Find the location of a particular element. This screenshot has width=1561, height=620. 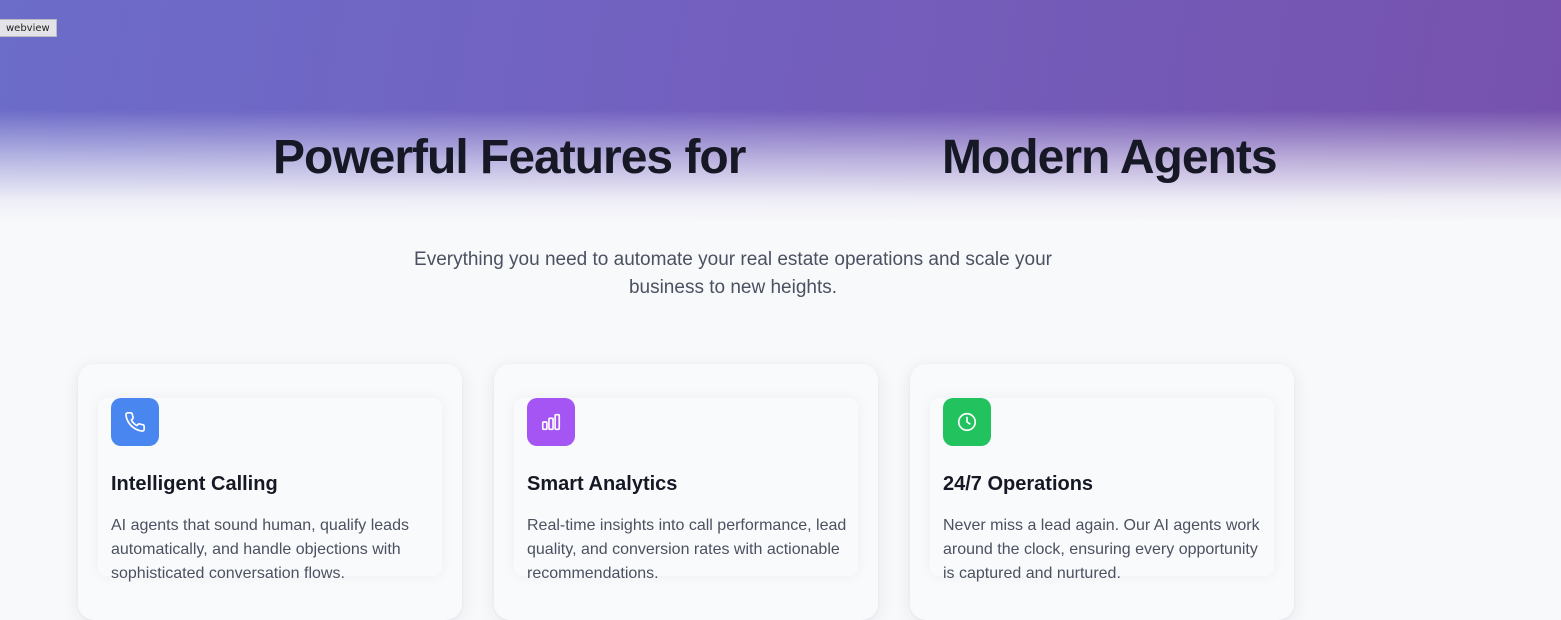

feature-title: Intelligent Calling is located at coordinates (194, 484).